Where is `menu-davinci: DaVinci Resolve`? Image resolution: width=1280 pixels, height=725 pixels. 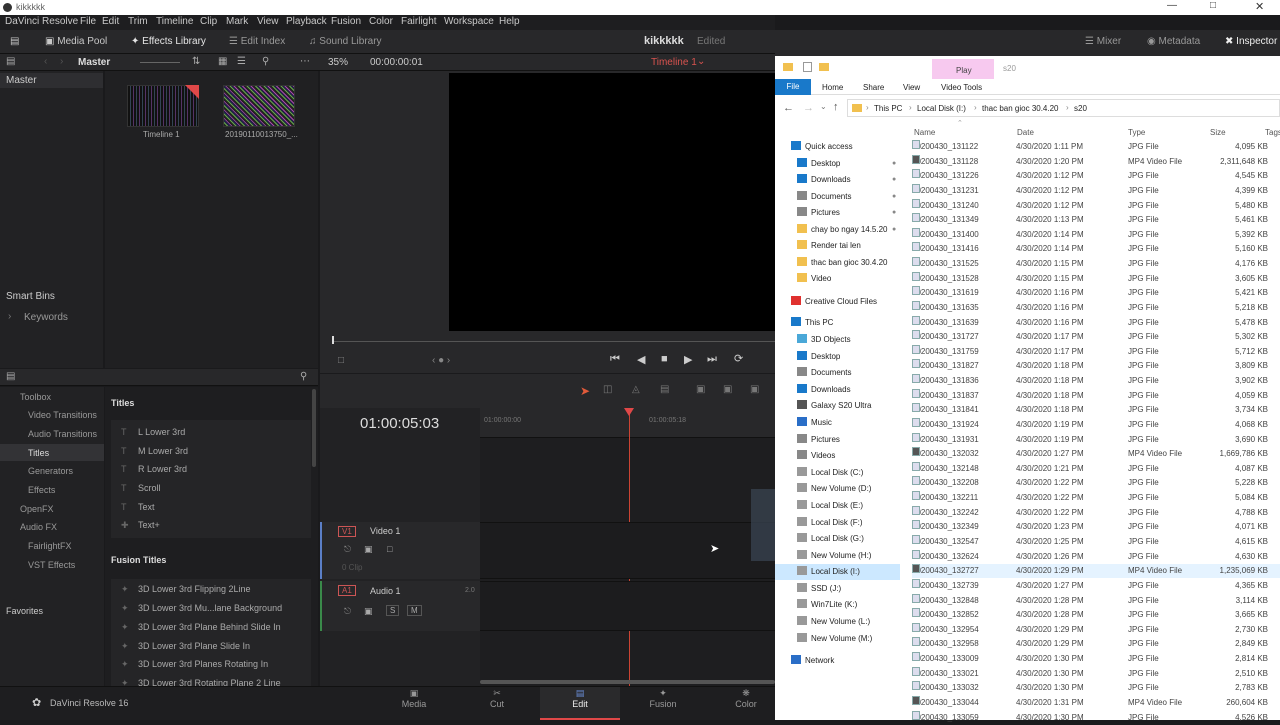 menu-davinci: DaVinci Resolve is located at coordinates (41, 21).